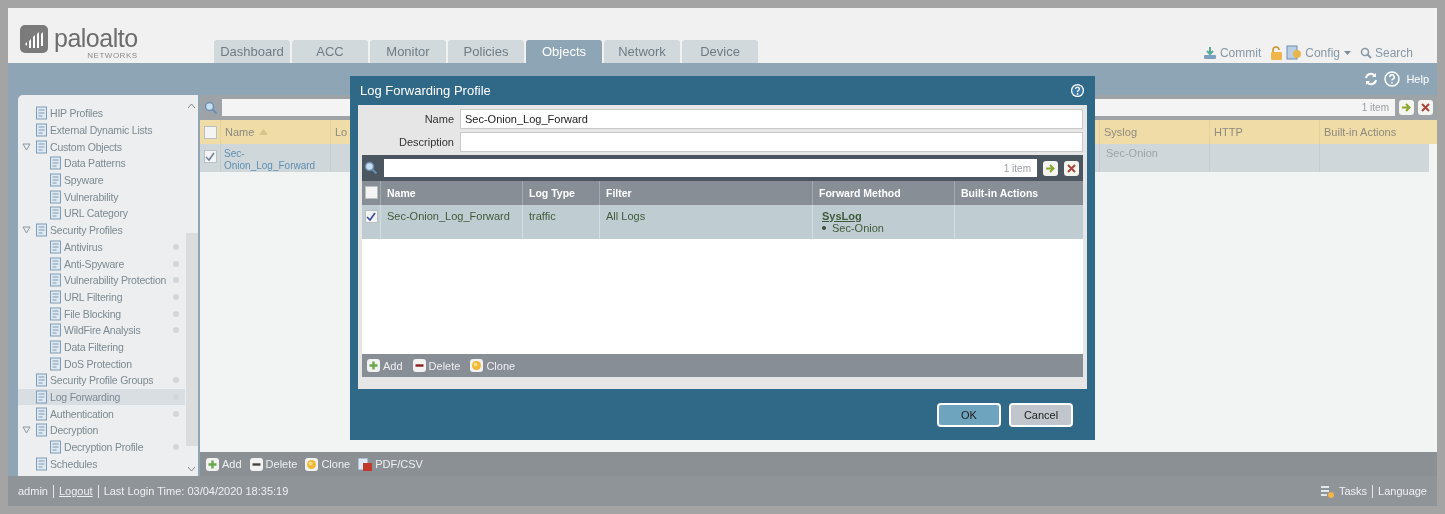 This screenshot has width=1445, height=514. I want to click on clone-icon, so click(477, 365).